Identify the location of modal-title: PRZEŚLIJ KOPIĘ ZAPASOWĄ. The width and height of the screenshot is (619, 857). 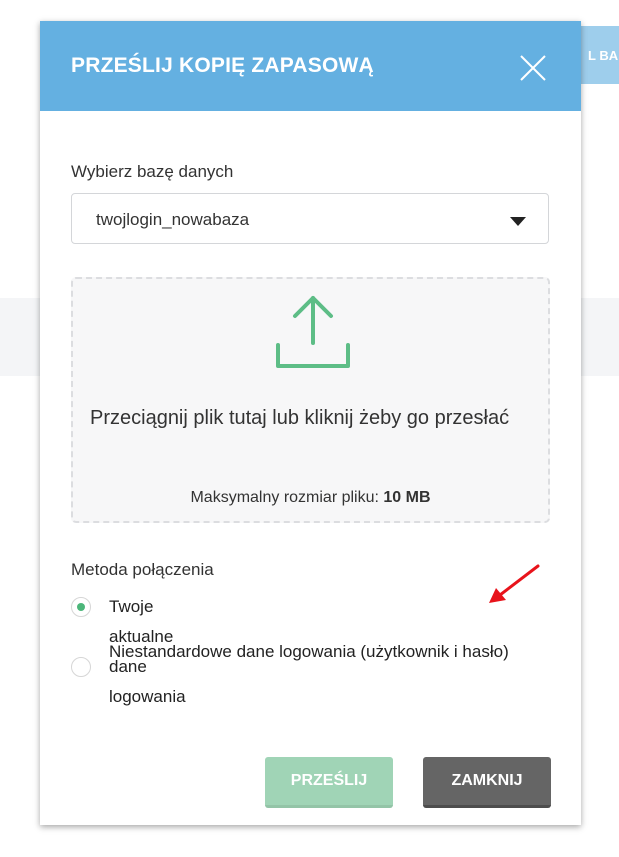
(222, 65).